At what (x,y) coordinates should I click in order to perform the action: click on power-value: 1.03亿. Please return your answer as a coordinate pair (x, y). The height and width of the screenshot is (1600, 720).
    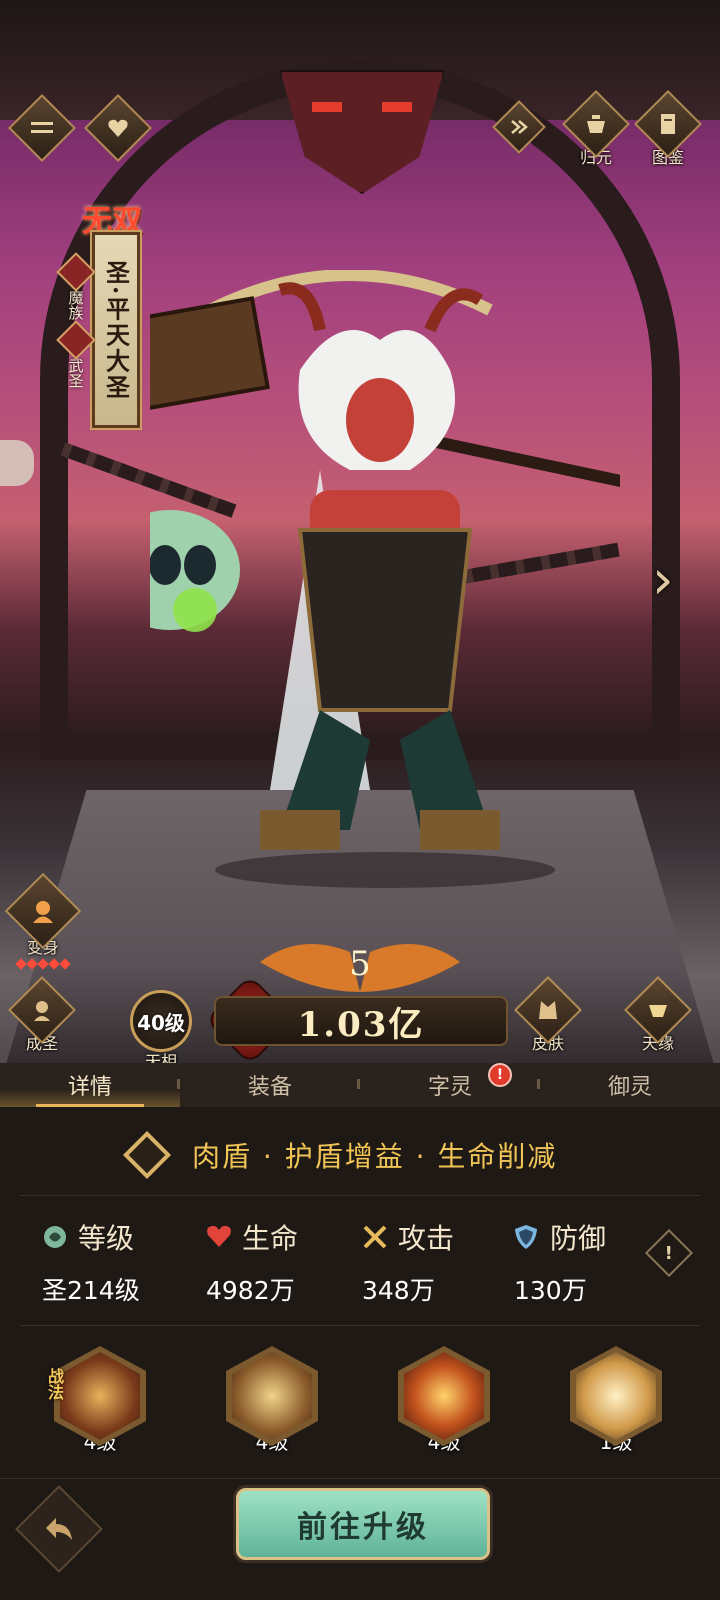
    Looking at the image, I should click on (361, 1024).